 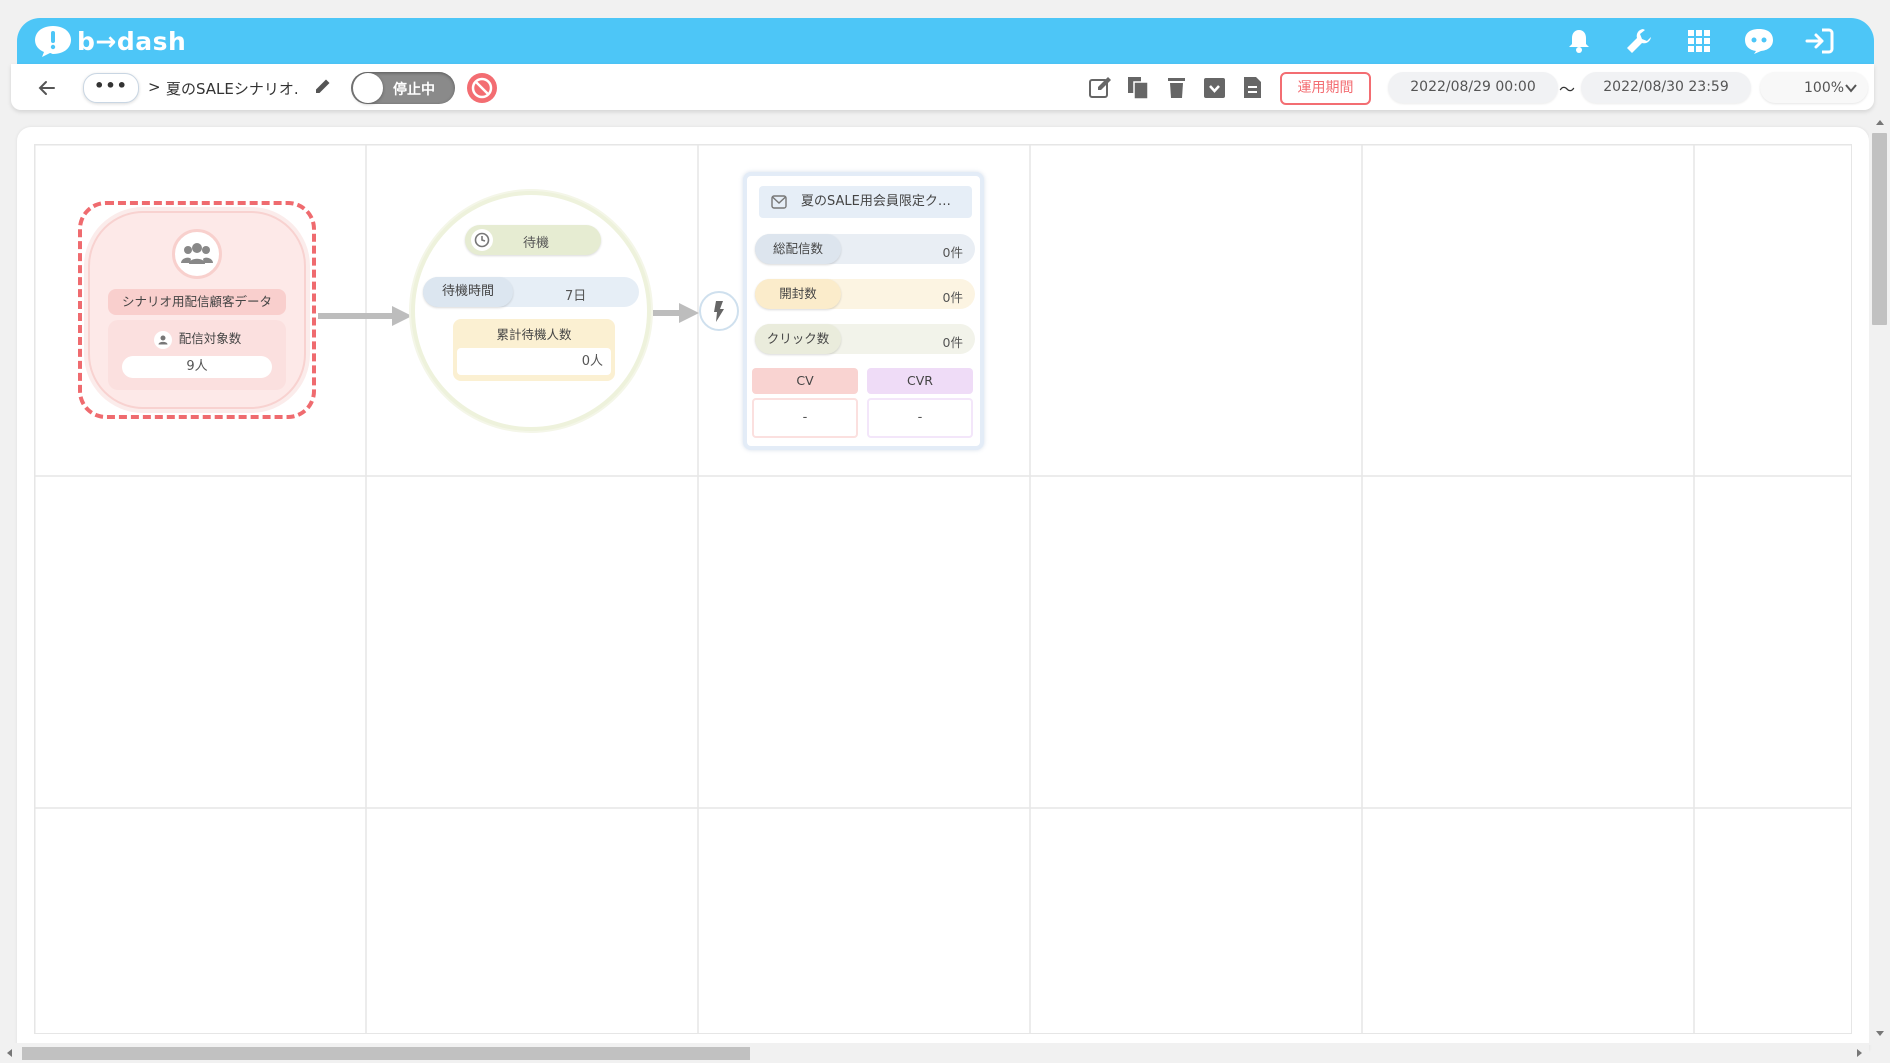 What do you see at coordinates (952, 252) in the screenshot?
I see `stat-value-sent: 0件` at bounding box center [952, 252].